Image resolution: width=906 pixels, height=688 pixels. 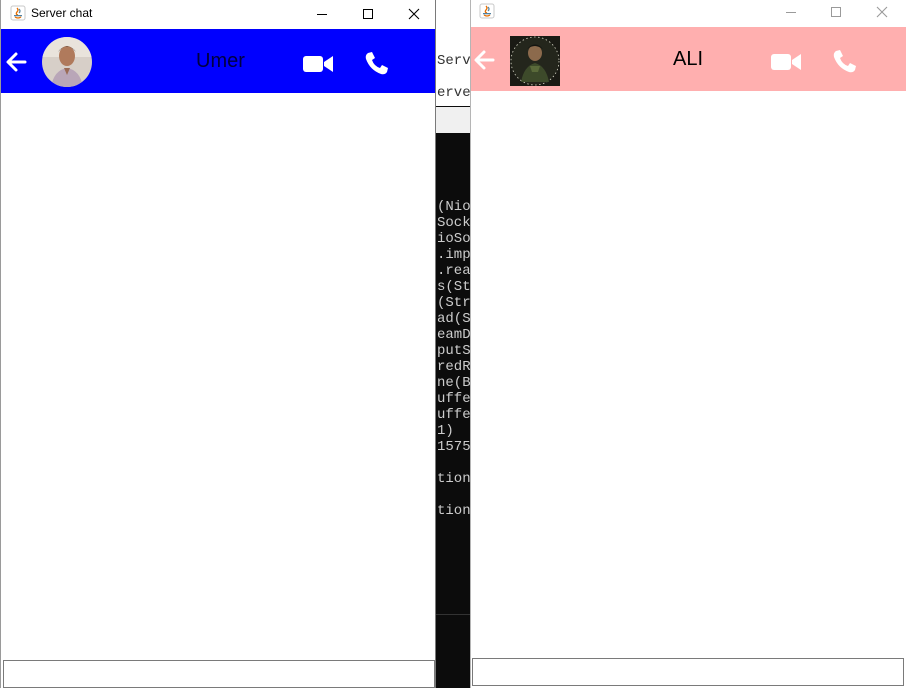 I want to click on contact-name: Umer, so click(x=220, y=61).